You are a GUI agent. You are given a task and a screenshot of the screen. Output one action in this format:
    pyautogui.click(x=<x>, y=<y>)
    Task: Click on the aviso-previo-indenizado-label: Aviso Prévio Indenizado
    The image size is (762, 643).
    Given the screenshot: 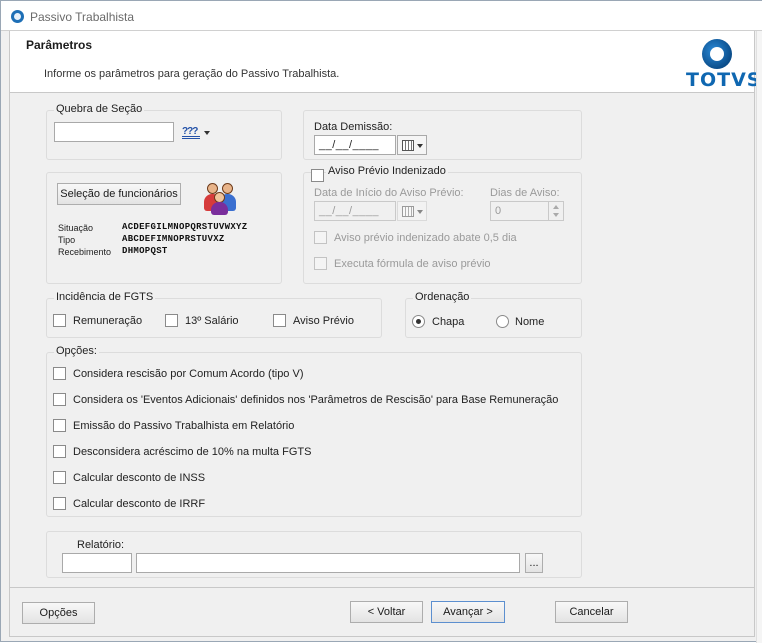 What is the action you would take?
    pyautogui.click(x=387, y=171)
    